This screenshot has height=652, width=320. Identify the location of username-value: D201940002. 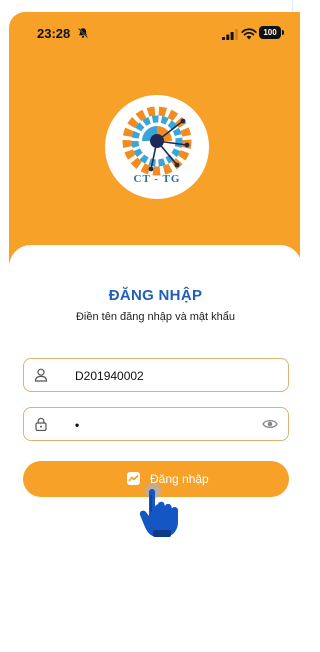
(109, 376).